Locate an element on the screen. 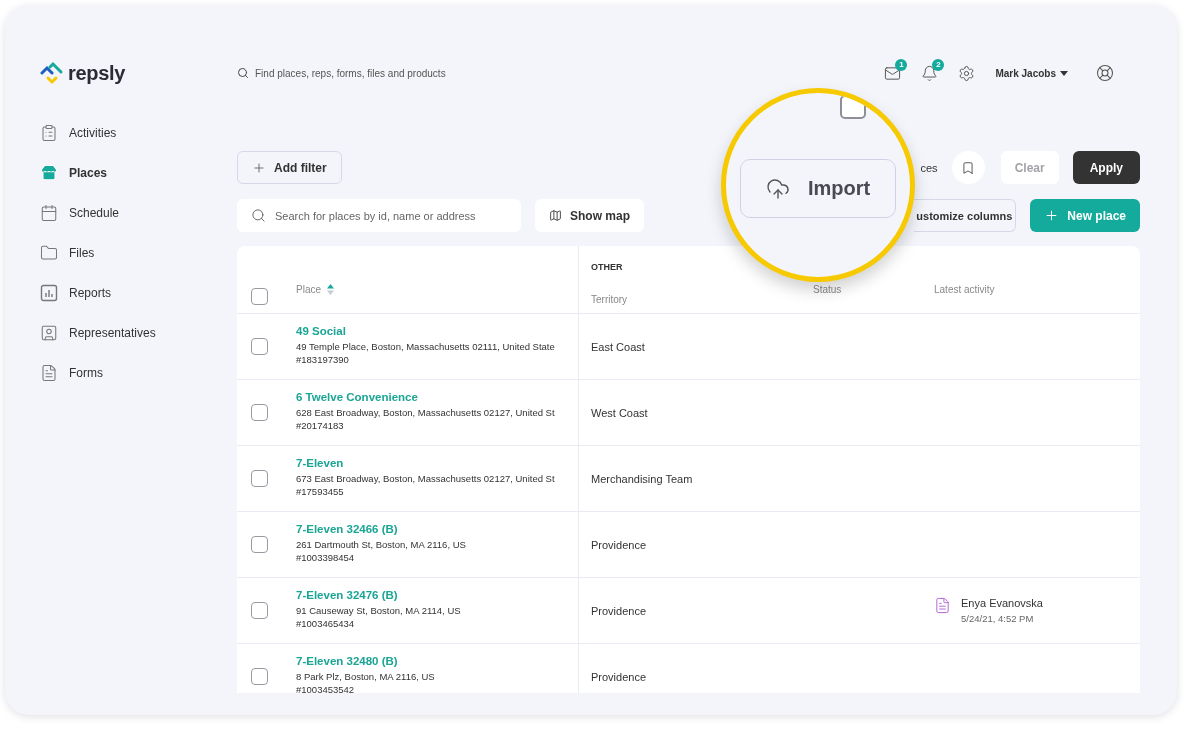 This screenshot has height=739, width=1202. sidebar-item: Representatives is located at coordinates (138, 333).